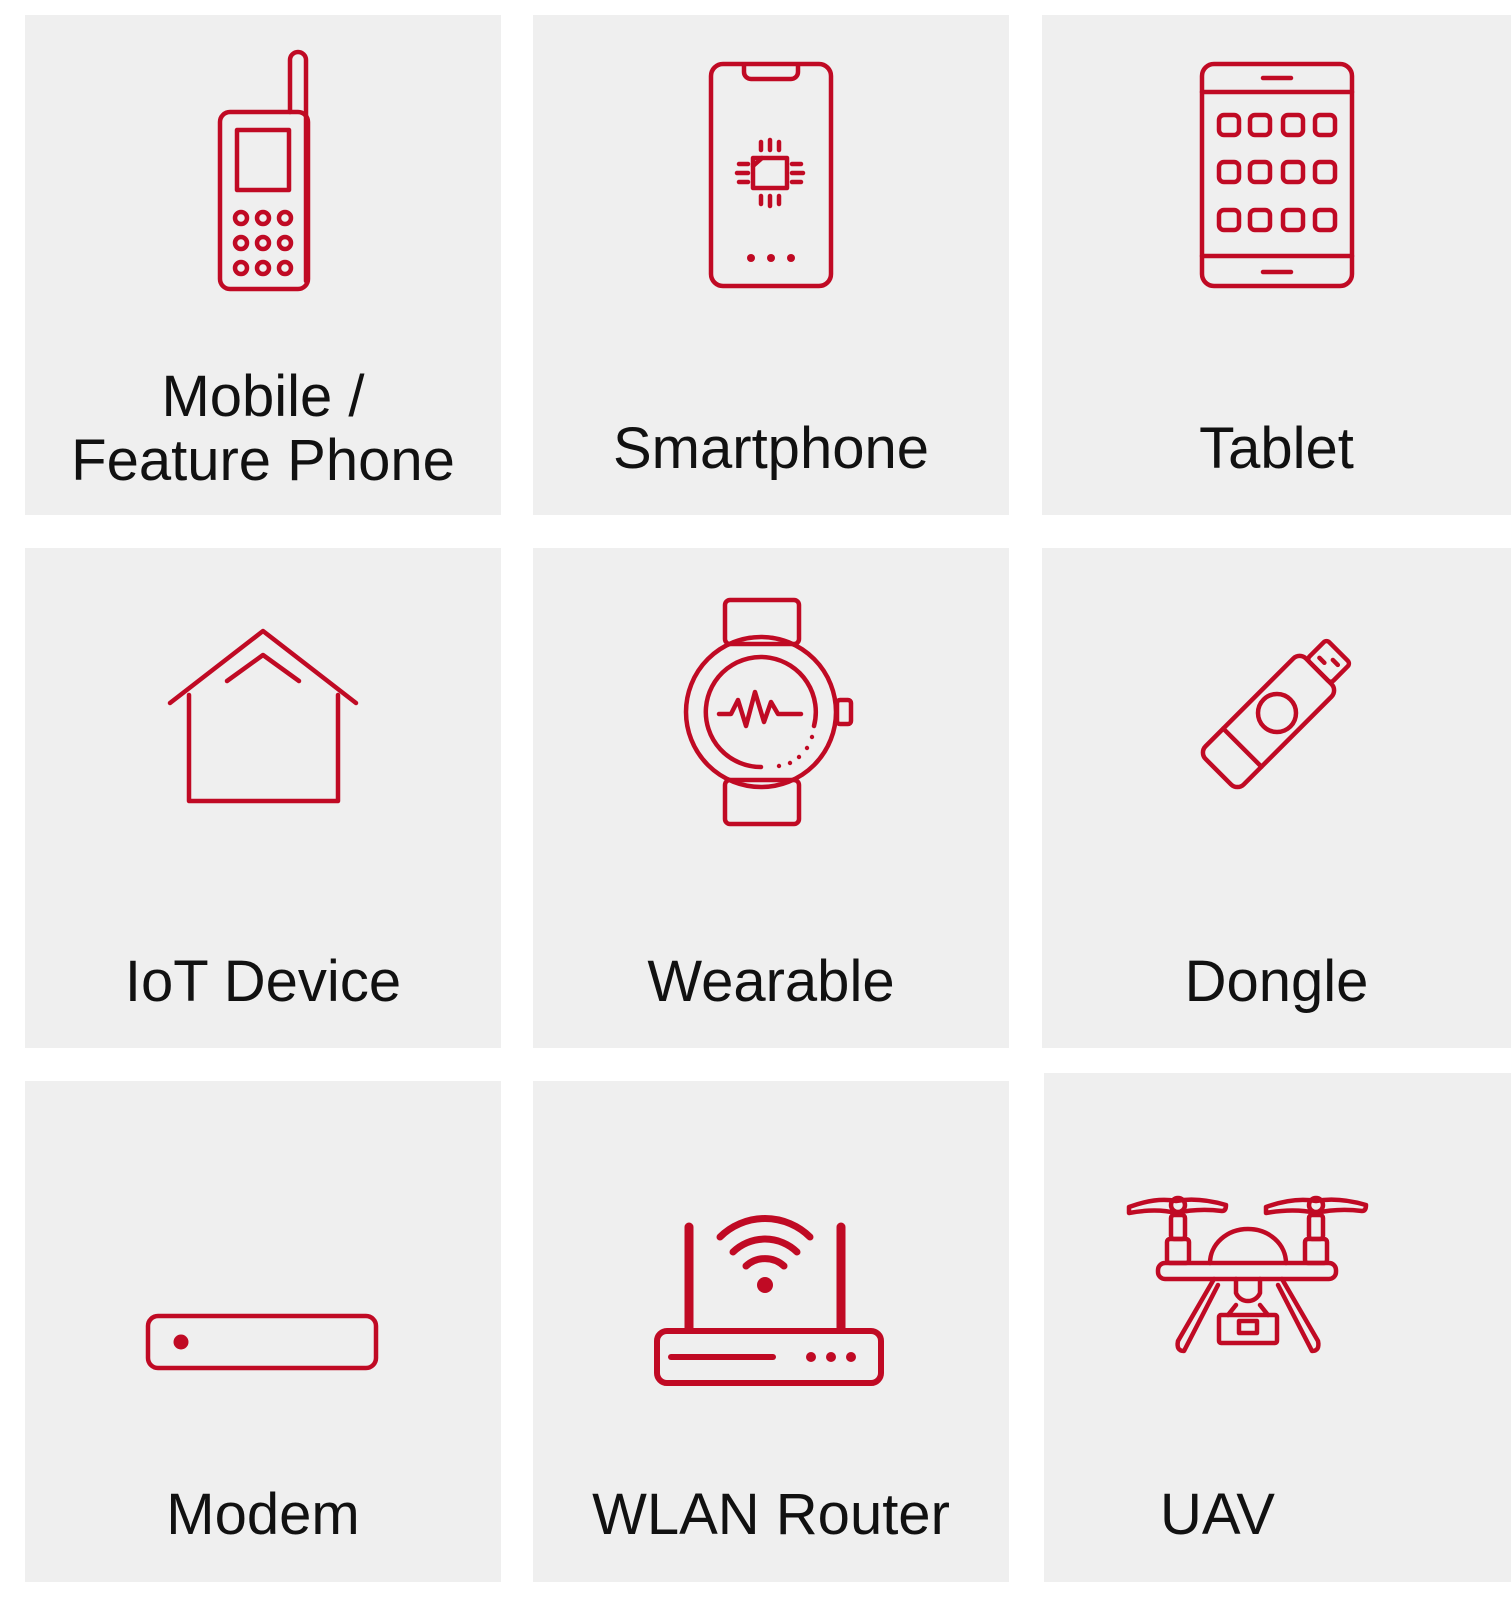 This screenshot has width=1511, height=1601. Describe the element at coordinates (263, 713) in the screenshot. I see `house-icon` at that location.